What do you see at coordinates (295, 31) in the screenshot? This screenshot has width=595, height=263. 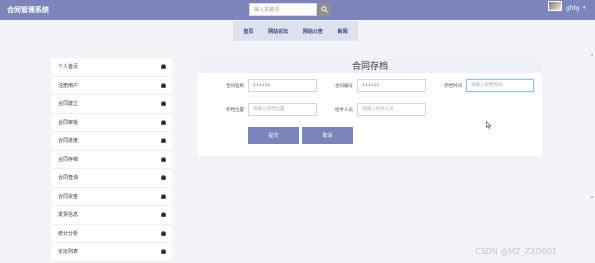 I see `main-nav: 首页 网站论坛 网站公告 新闻` at bounding box center [295, 31].